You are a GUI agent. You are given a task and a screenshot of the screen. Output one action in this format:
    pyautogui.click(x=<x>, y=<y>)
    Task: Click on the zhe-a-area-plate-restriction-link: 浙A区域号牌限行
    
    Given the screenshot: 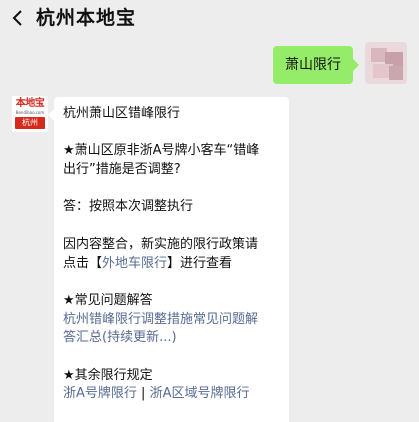 What is the action you would take?
    pyautogui.click(x=200, y=393)
    